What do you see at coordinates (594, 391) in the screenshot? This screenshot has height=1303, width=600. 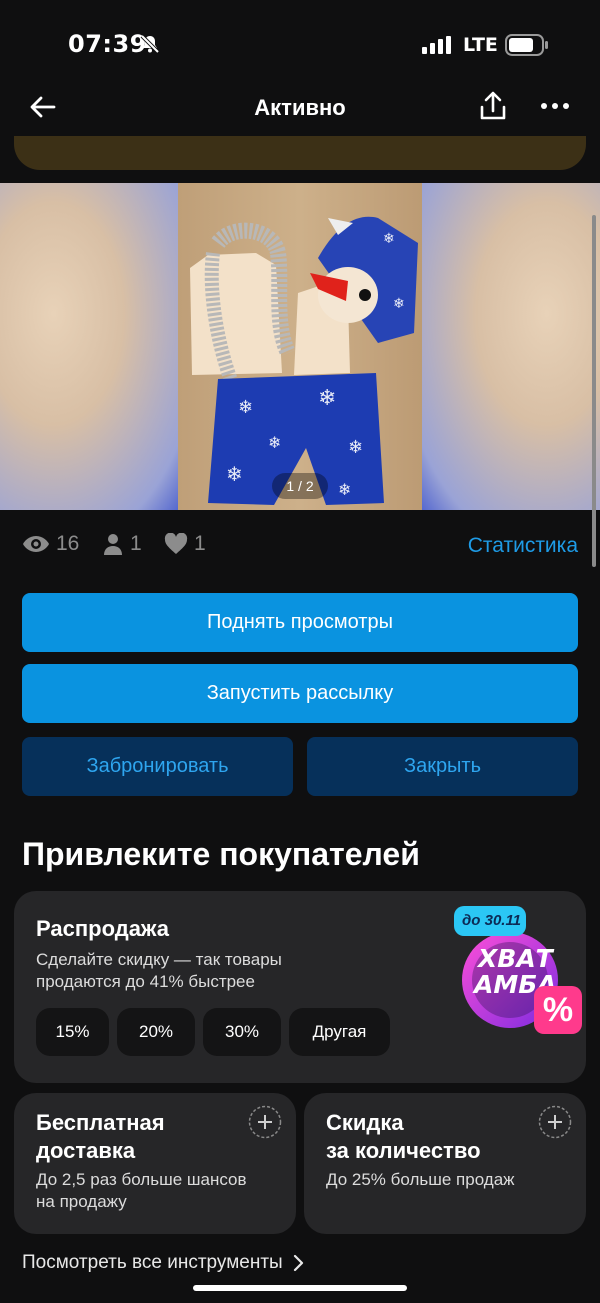 I see `scrollbar` at bounding box center [594, 391].